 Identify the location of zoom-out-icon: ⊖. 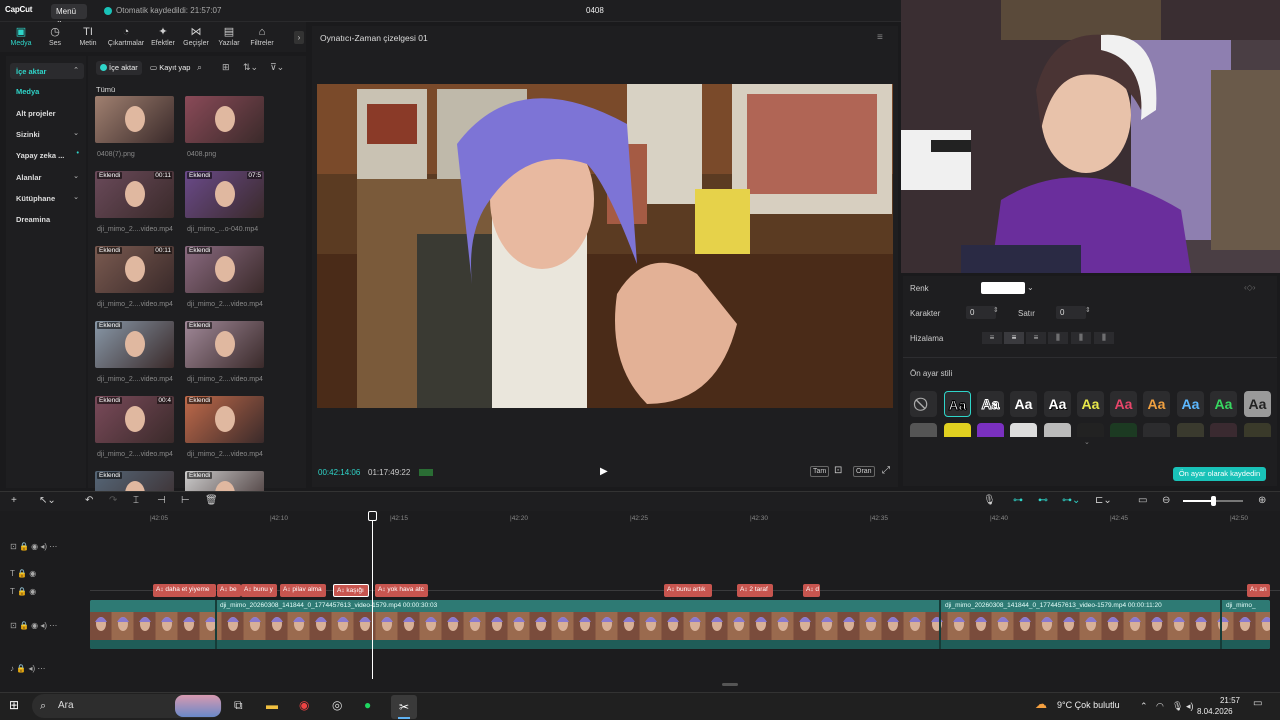
(1166, 500).